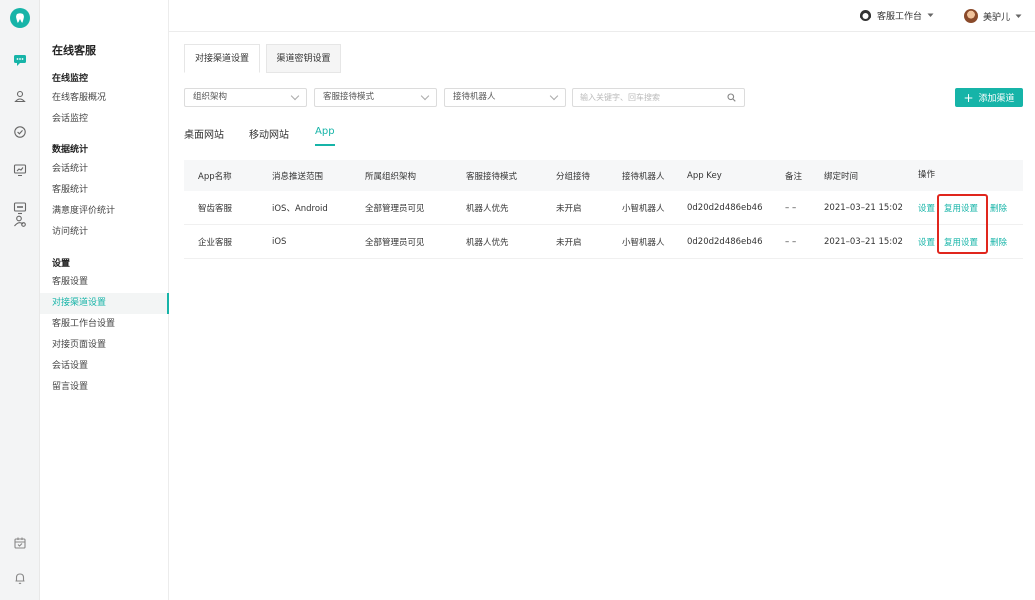 This screenshot has height=600, width=1035. What do you see at coordinates (20, 170) in the screenshot?
I see `monitor-chart-icon` at bounding box center [20, 170].